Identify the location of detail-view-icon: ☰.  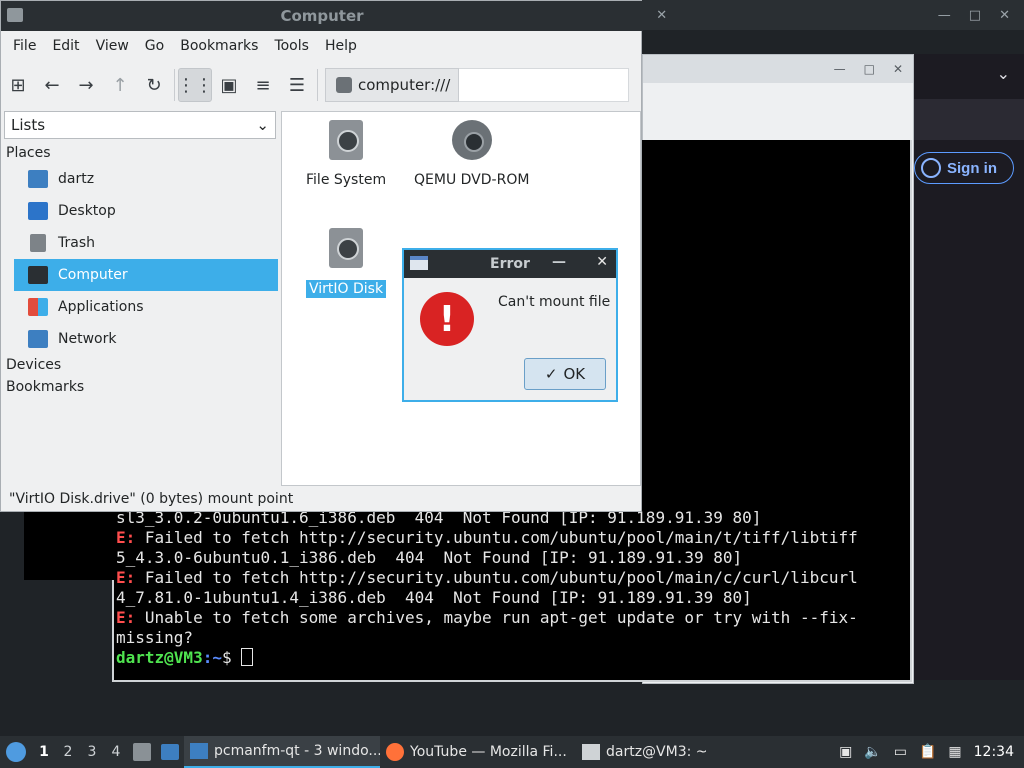
(297, 85).